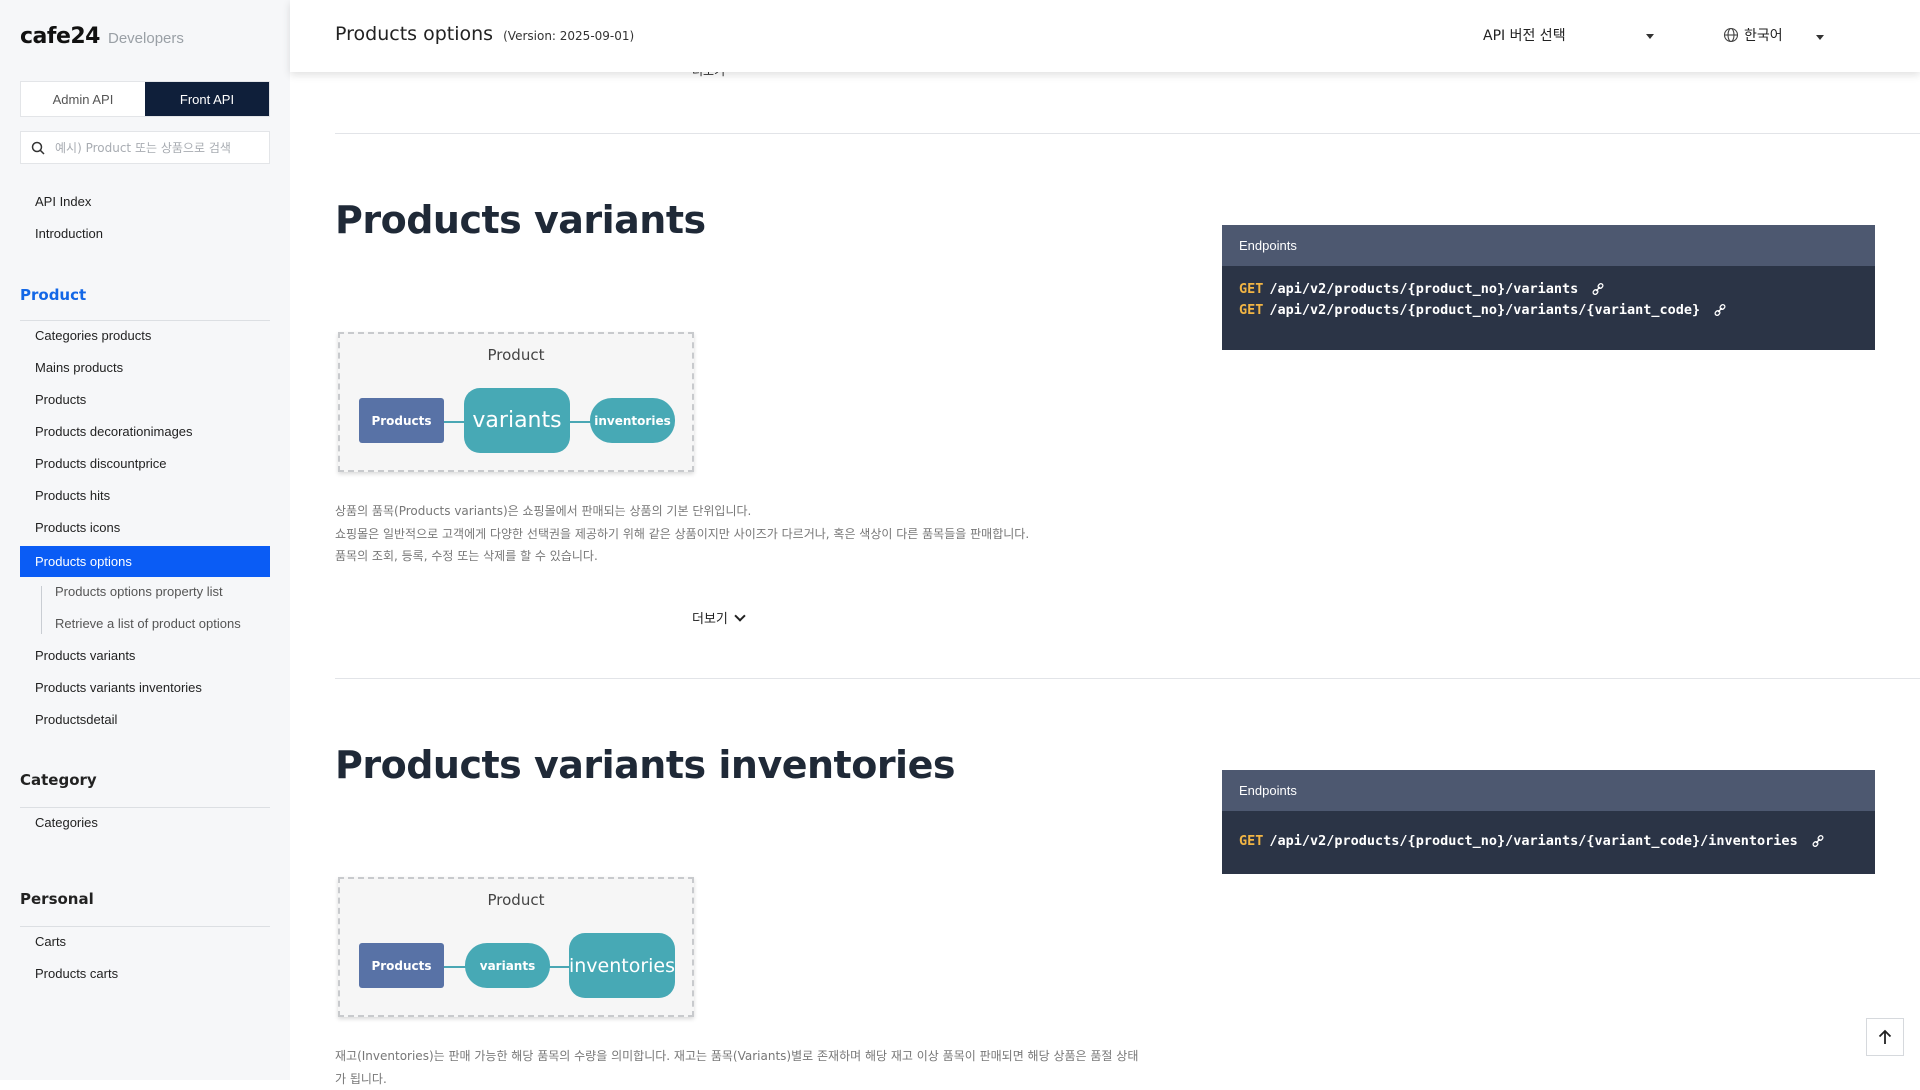 The image size is (1920, 1090). Describe the element at coordinates (93, 335) in the screenshot. I see `sidebar-item-categories-products: Categories products` at that location.